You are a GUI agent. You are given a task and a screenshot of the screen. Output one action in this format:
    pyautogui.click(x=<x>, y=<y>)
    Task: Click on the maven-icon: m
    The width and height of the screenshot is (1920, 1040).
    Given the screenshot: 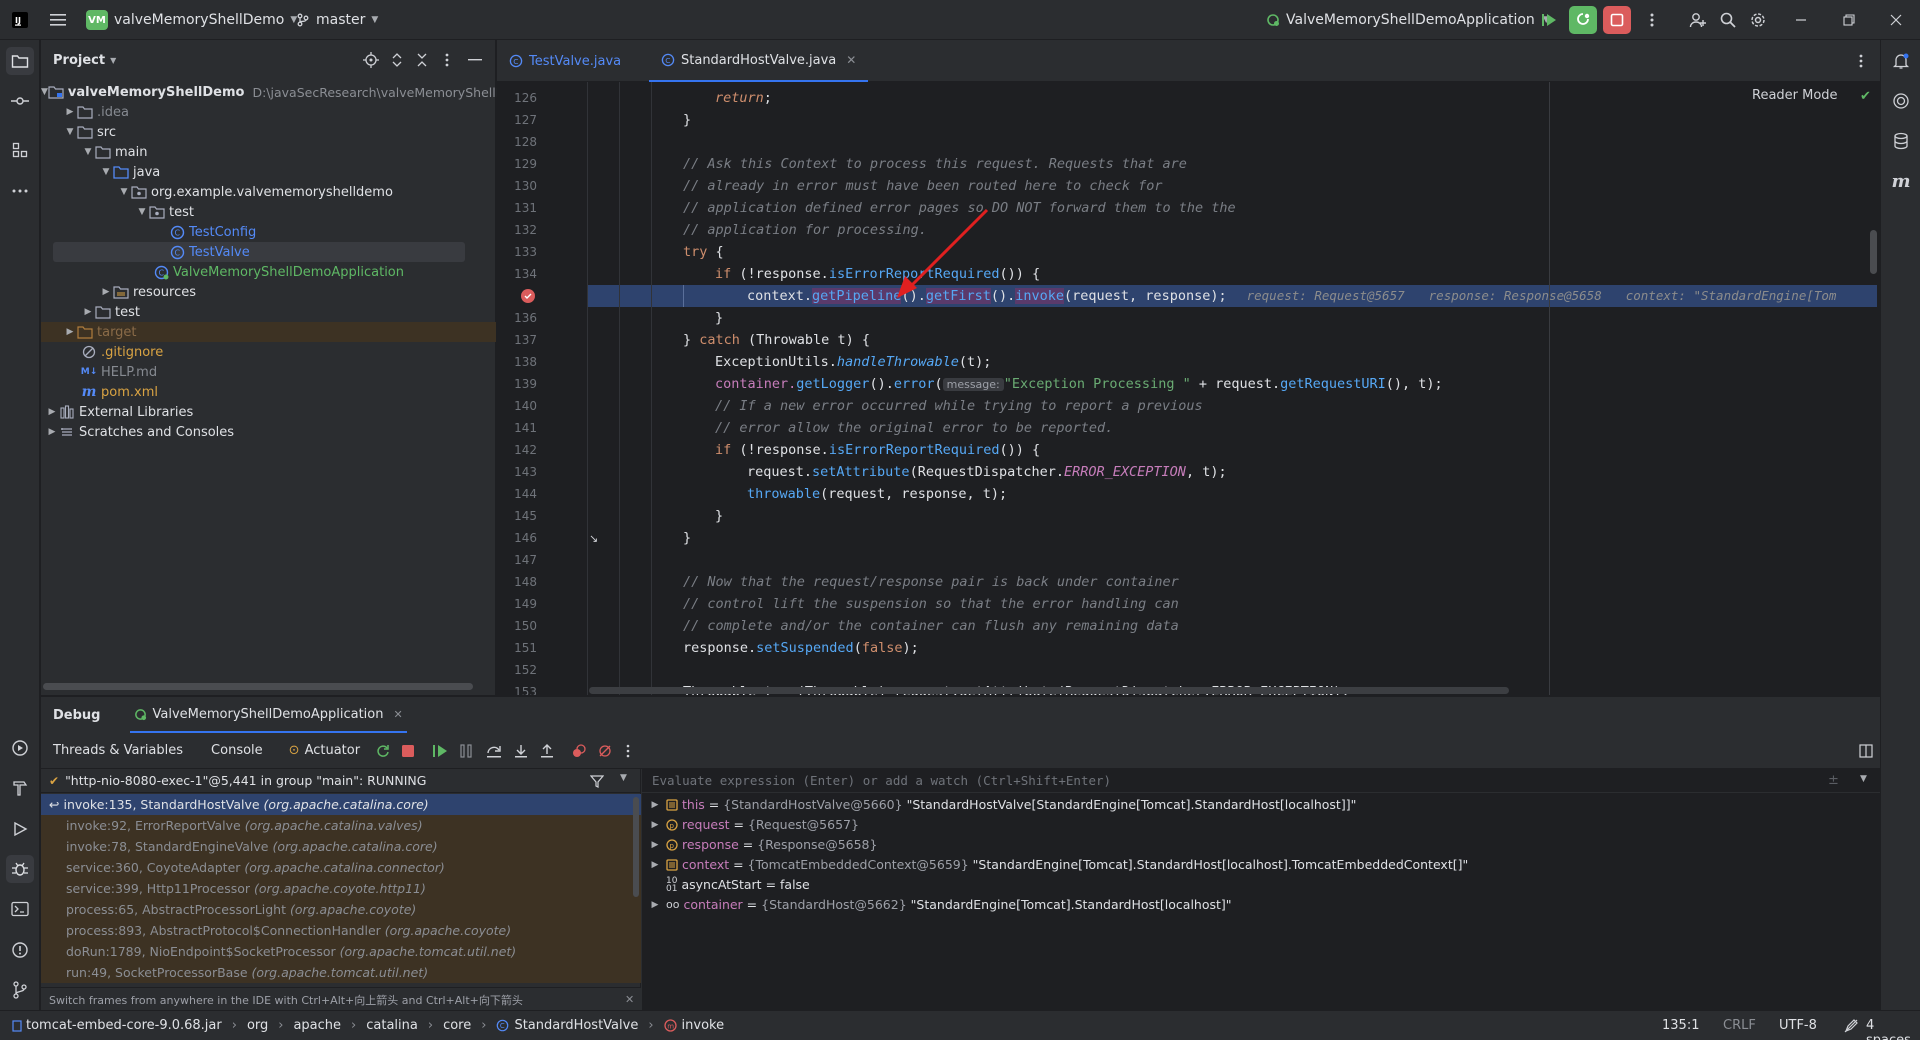 What is the action you would take?
    pyautogui.click(x=1901, y=181)
    